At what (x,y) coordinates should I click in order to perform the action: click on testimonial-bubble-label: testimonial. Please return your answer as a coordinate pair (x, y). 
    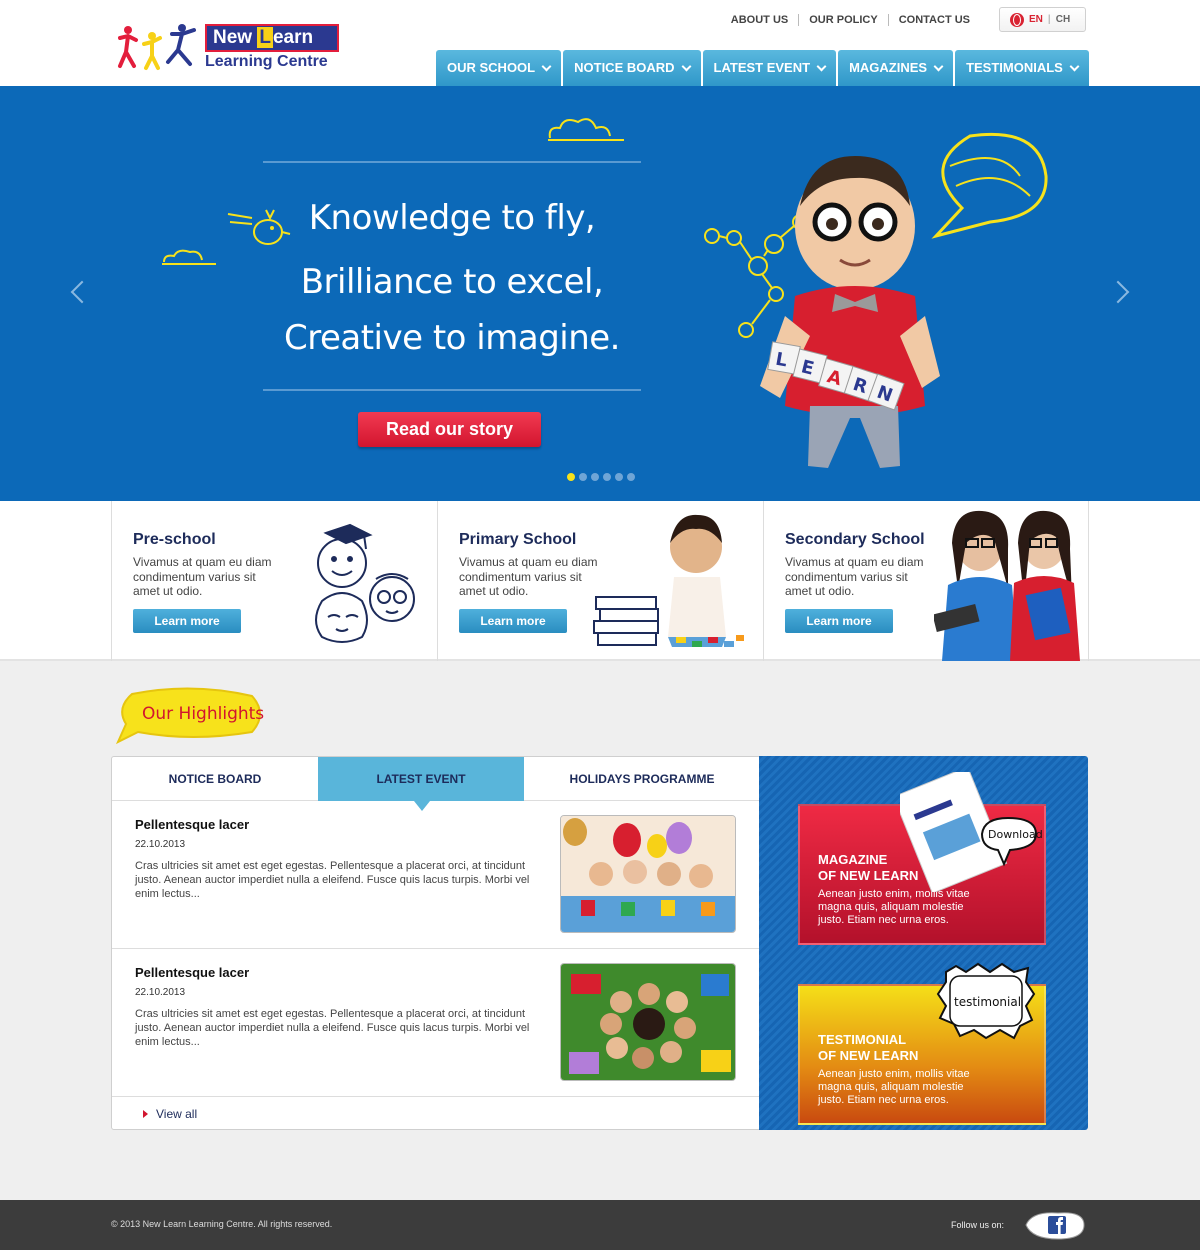
    Looking at the image, I should click on (987, 1002).